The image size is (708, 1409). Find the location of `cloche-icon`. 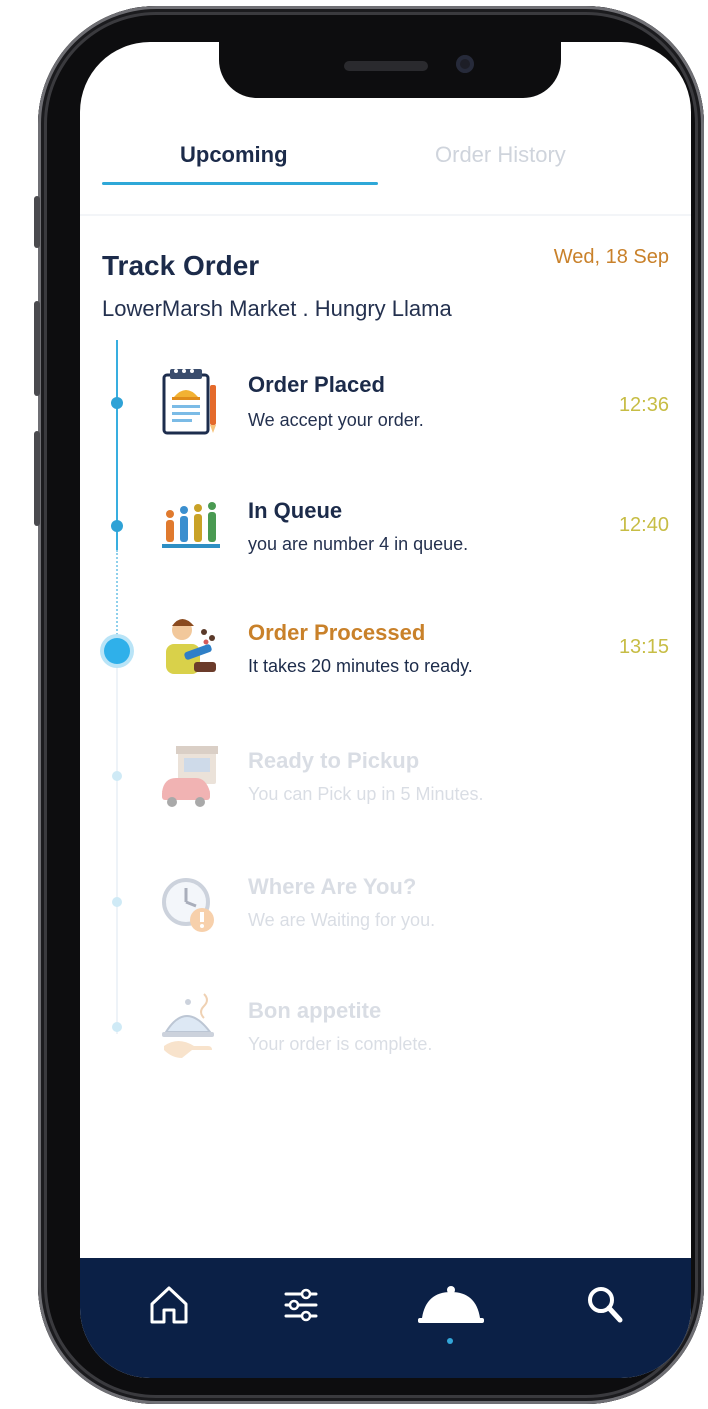

cloche-icon is located at coordinates (451, 1305).